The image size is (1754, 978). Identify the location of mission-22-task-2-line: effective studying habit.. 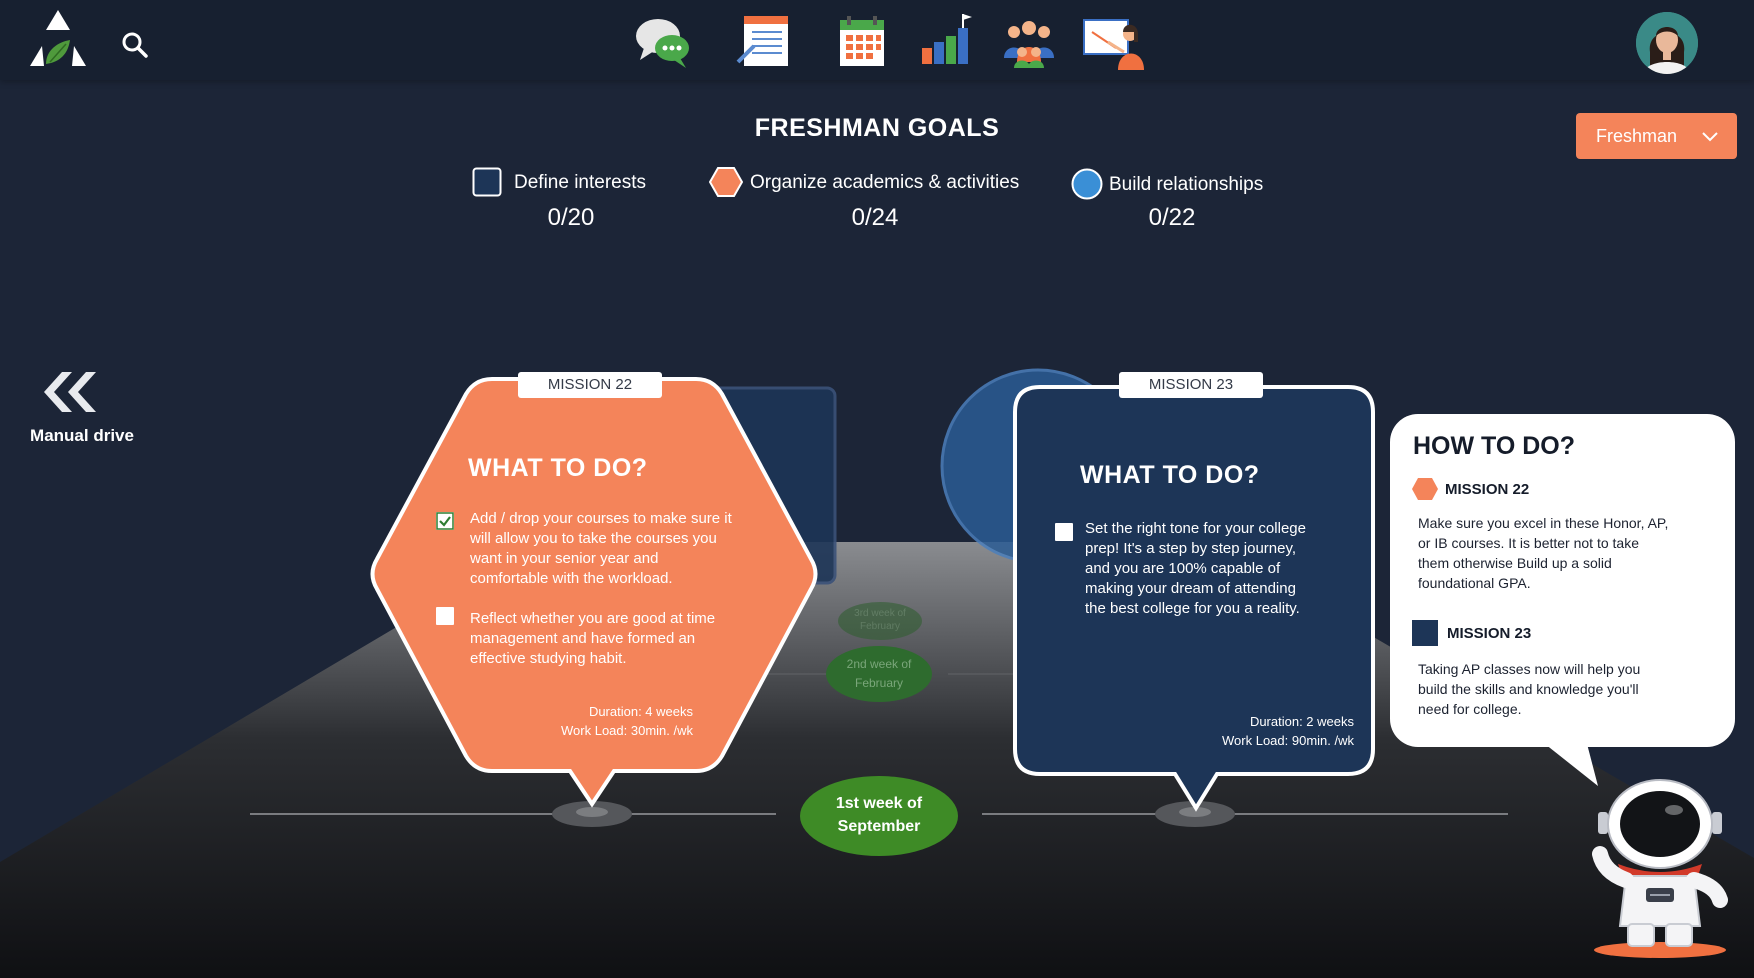
(548, 658).